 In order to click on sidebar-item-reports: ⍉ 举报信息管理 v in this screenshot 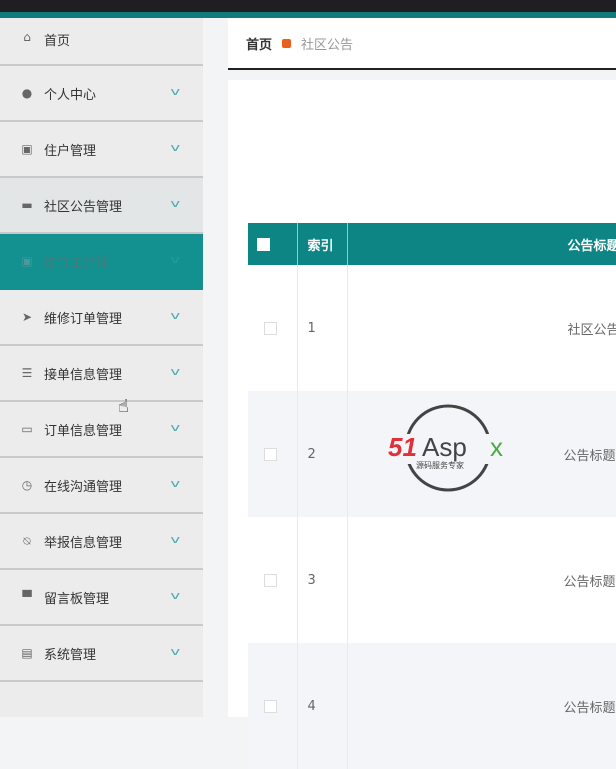, I will do `click(101, 542)`.